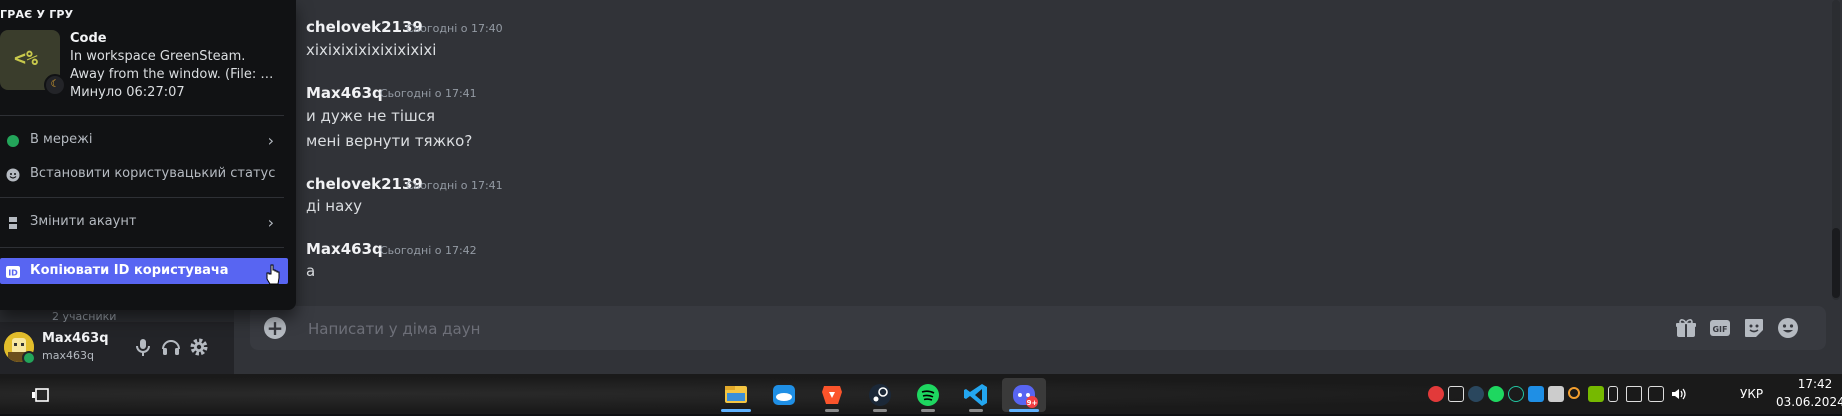 The image size is (1842, 416). Describe the element at coordinates (1687, 328) in the screenshot. I see `gift-icon` at that location.